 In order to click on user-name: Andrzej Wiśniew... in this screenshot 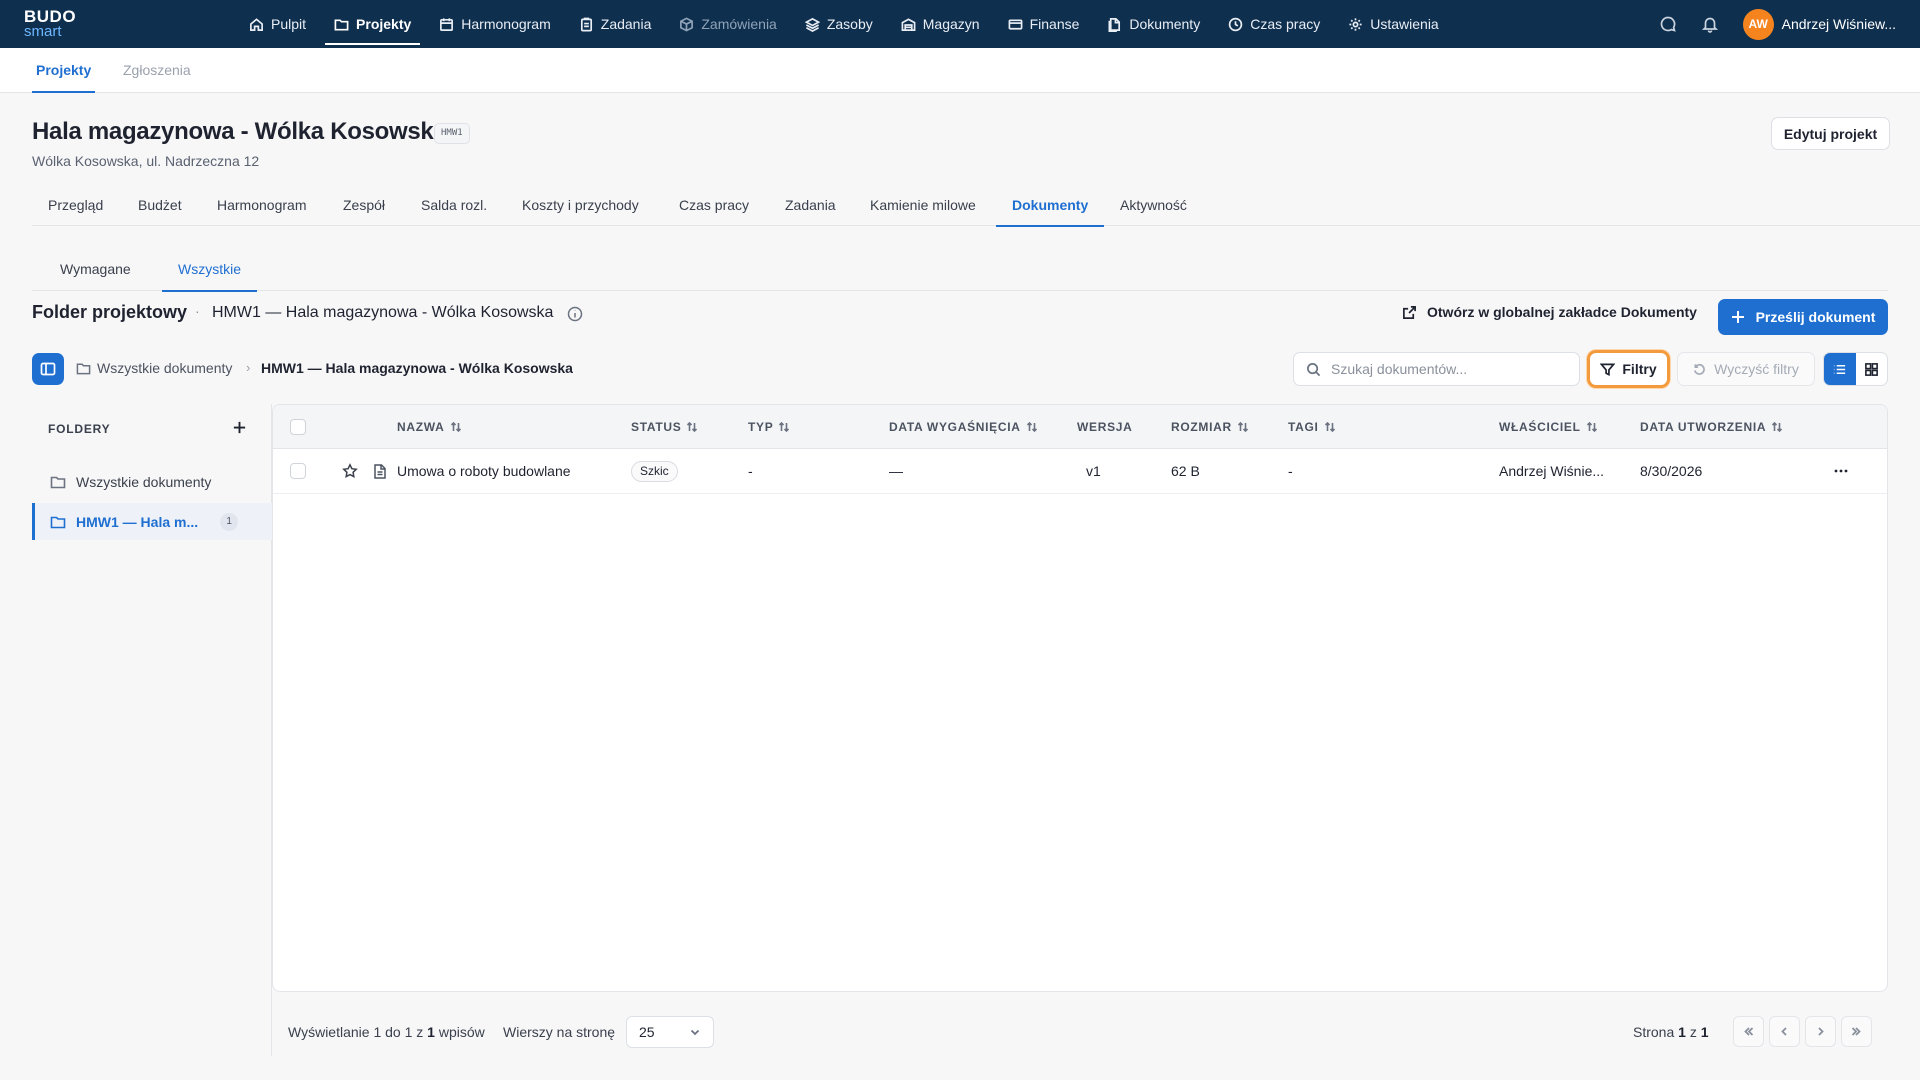, I will do `click(1838, 24)`.